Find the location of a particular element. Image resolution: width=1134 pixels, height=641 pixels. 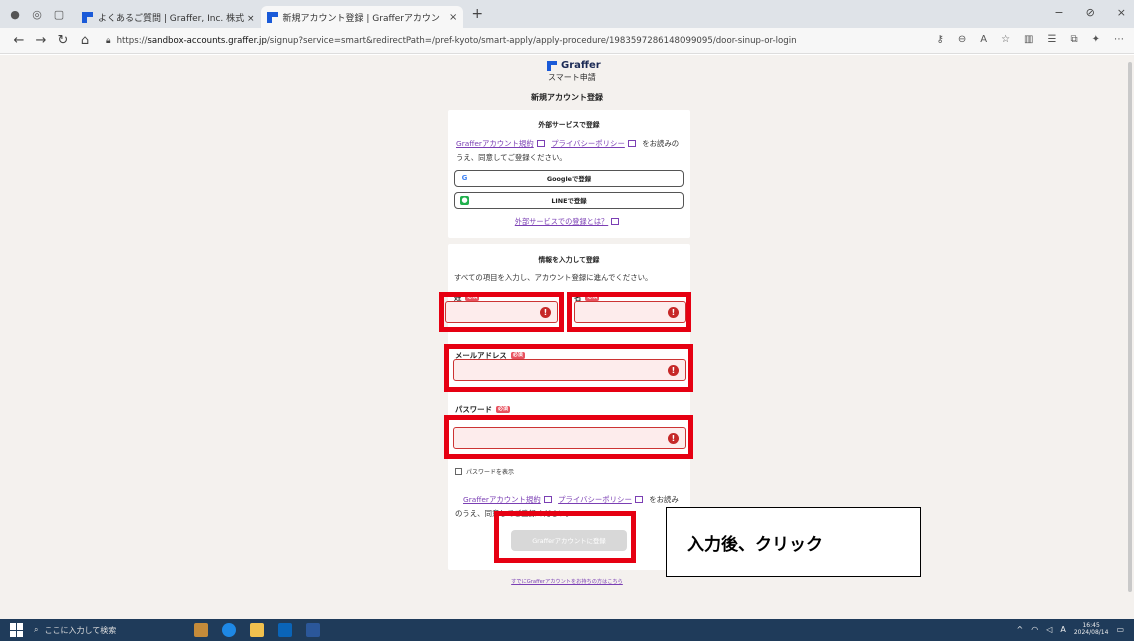

more-icon: ⋯ is located at coordinates (1119, 39).